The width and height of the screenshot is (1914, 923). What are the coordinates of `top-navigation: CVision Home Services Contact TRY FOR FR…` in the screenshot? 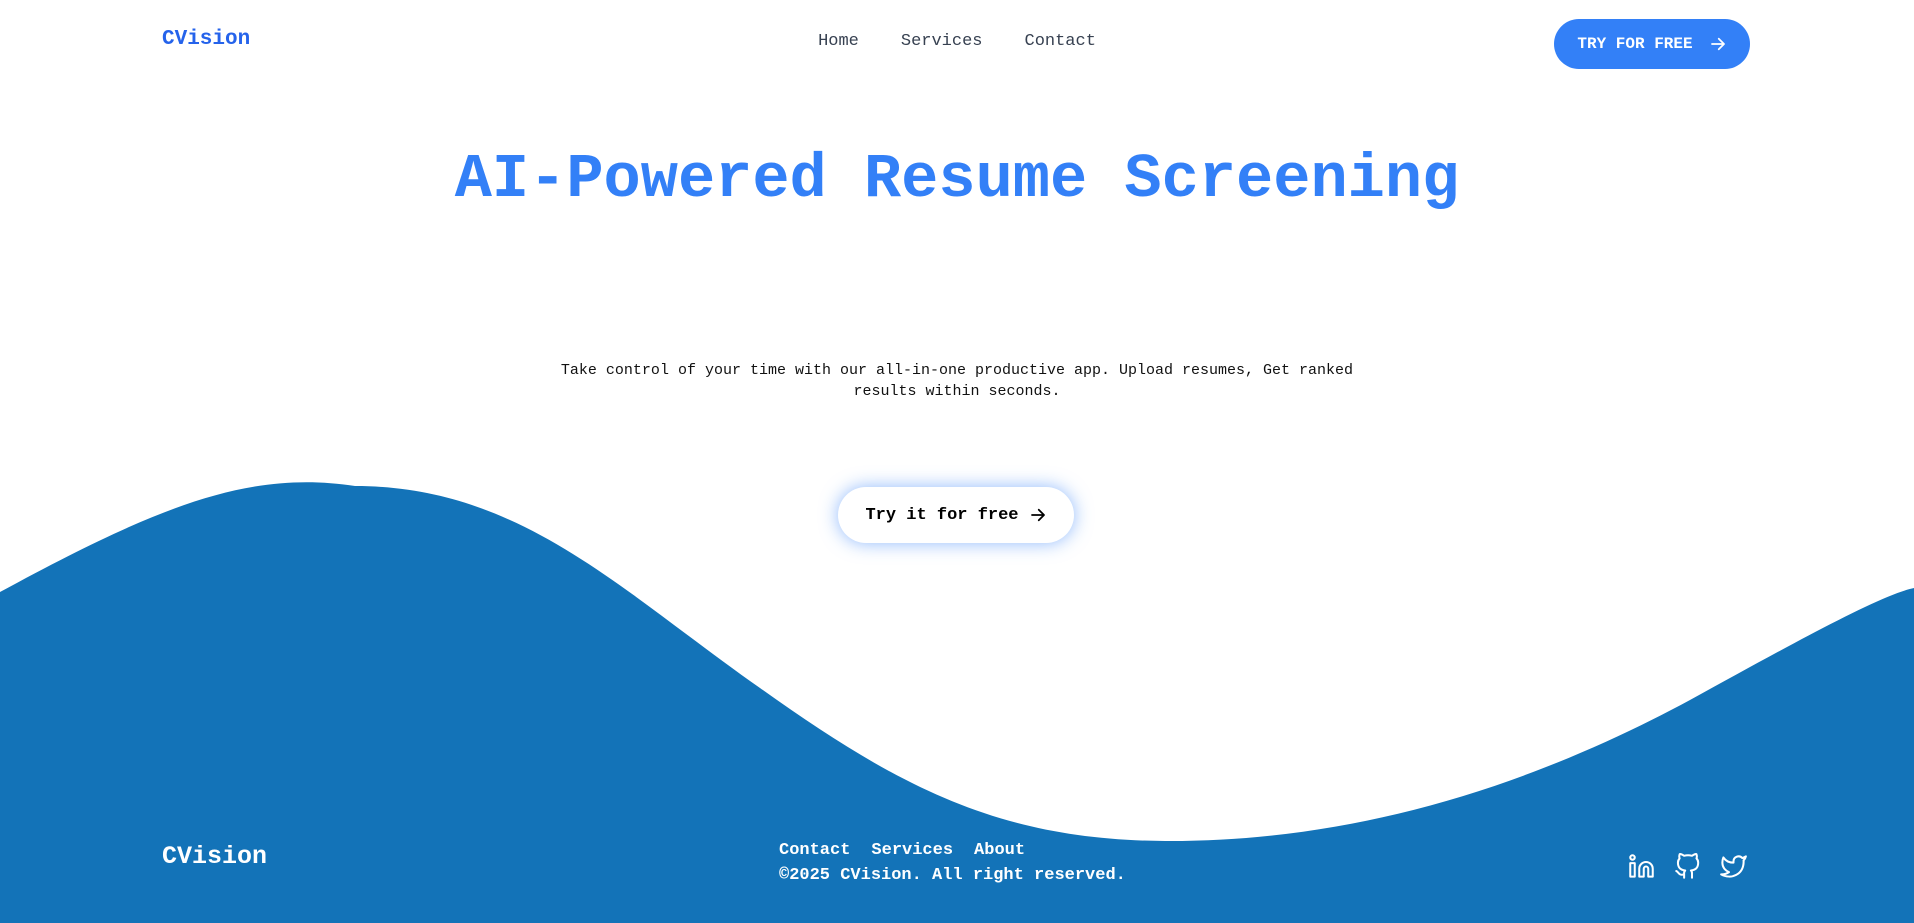 It's located at (957, 43).